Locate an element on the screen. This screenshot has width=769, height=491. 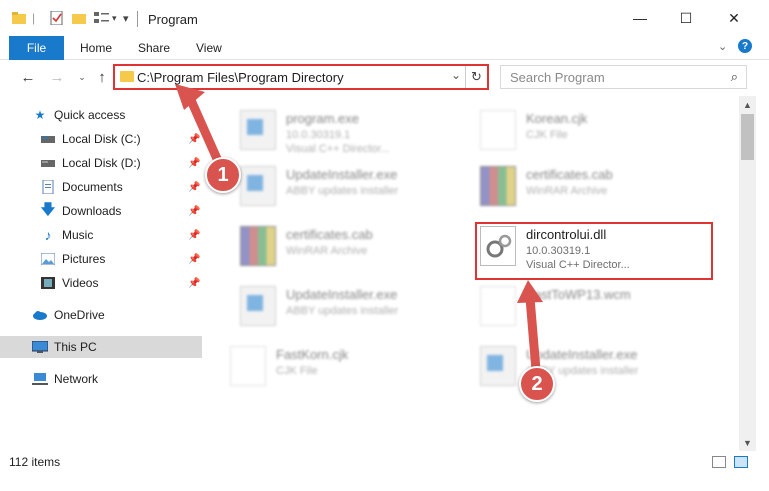
forward-arrow-icon: → is located at coordinates (57, 77).